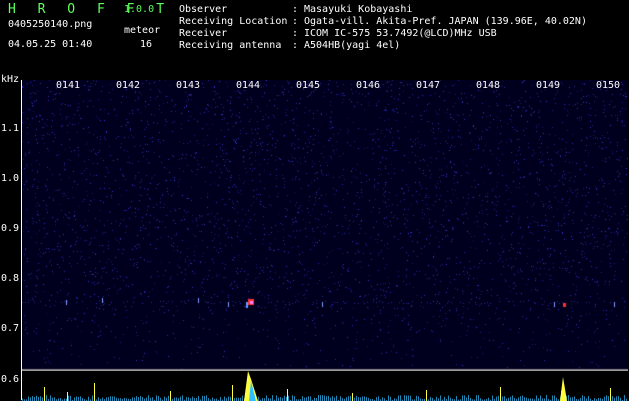  What do you see at coordinates (308, 85) in the screenshot?
I see `time-label: 0145` at bounding box center [308, 85].